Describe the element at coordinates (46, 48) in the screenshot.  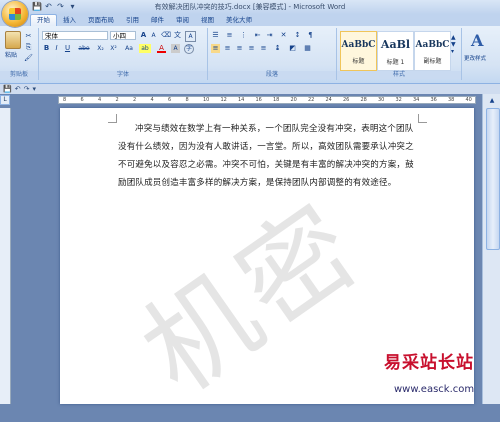
I see `bold-button: B` at that location.